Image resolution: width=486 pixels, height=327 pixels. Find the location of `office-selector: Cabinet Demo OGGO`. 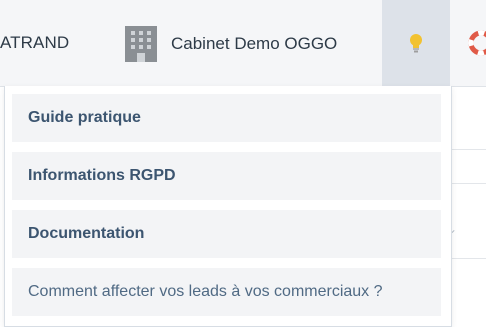

office-selector: Cabinet Demo OGGO is located at coordinates (231, 44).